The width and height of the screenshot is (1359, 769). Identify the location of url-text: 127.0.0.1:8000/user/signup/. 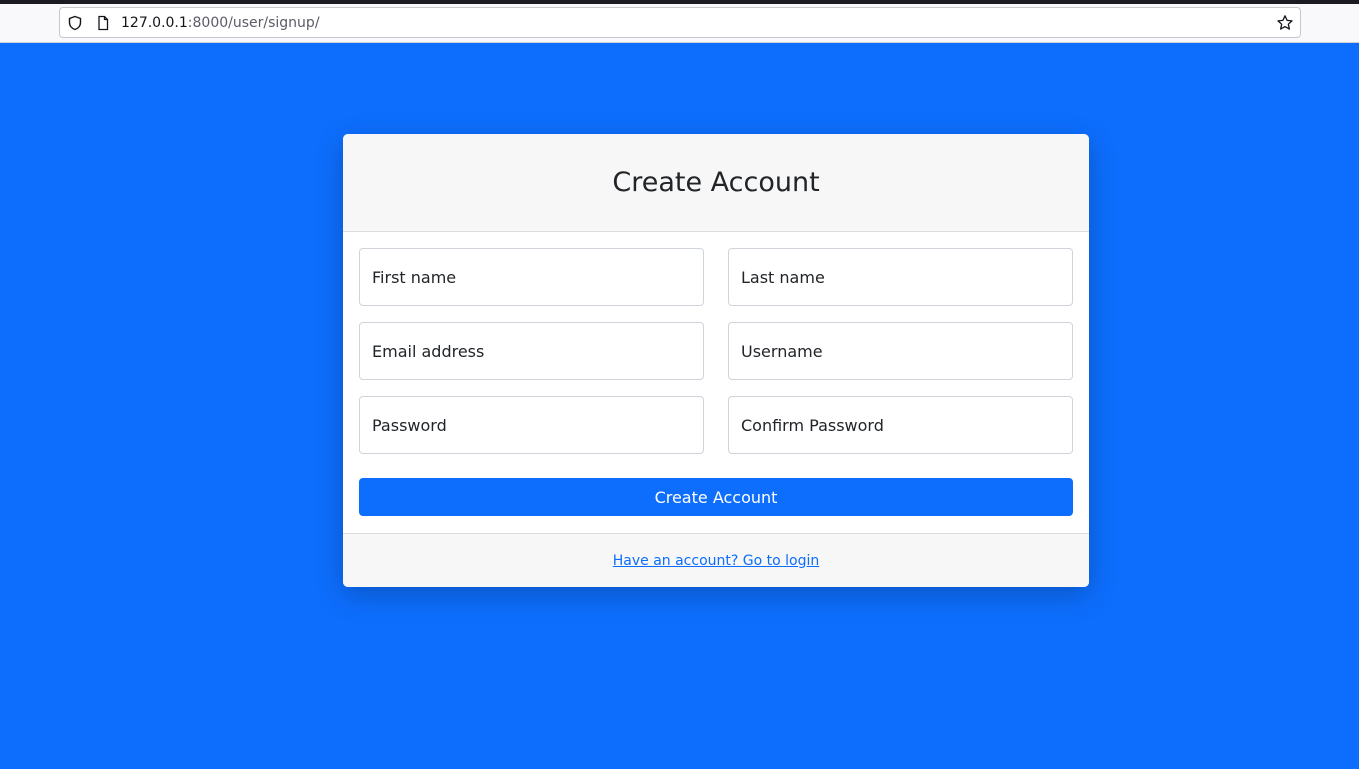
(220, 23).